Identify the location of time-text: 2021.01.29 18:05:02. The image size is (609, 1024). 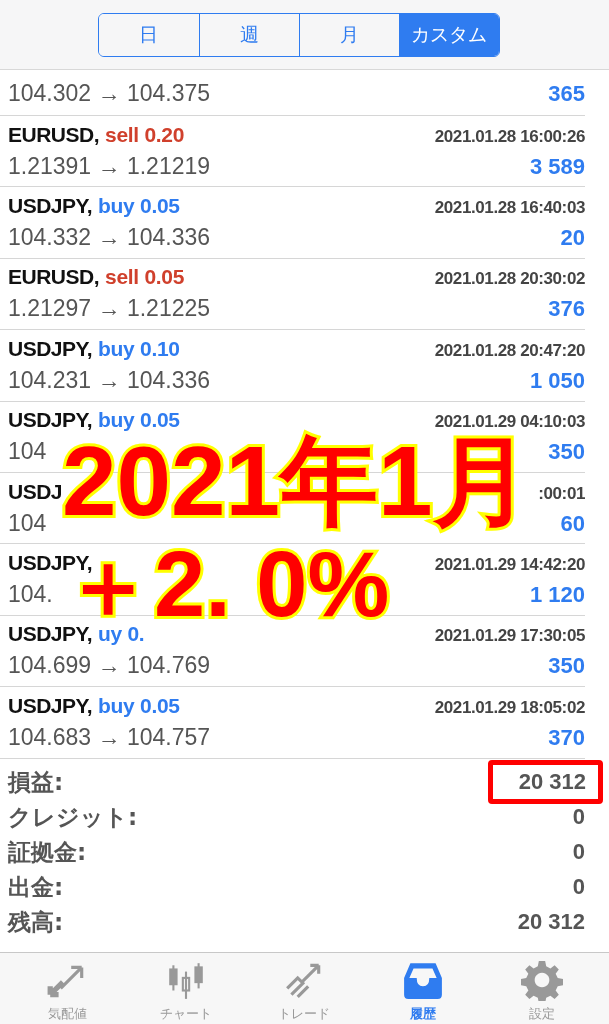
(509, 707).